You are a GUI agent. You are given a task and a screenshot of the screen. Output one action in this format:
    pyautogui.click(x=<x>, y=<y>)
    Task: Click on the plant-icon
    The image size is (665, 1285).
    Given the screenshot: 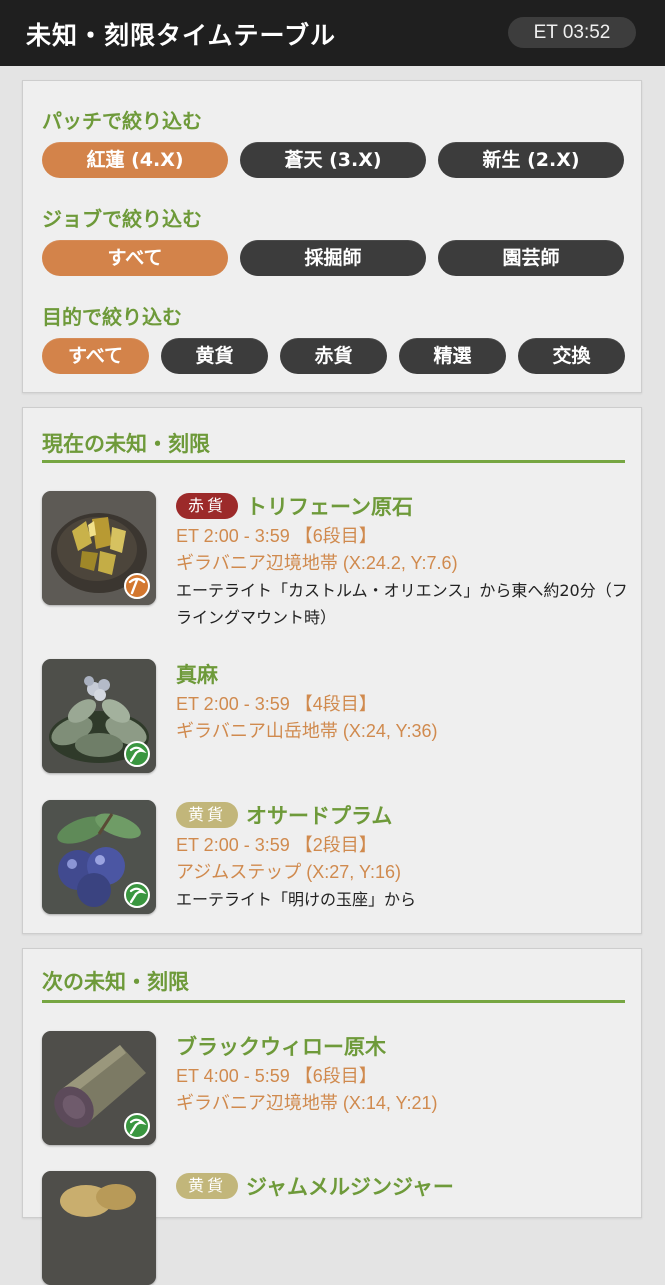 What is the action you would take?
    pyautogui.click(x=99, y=716)
    